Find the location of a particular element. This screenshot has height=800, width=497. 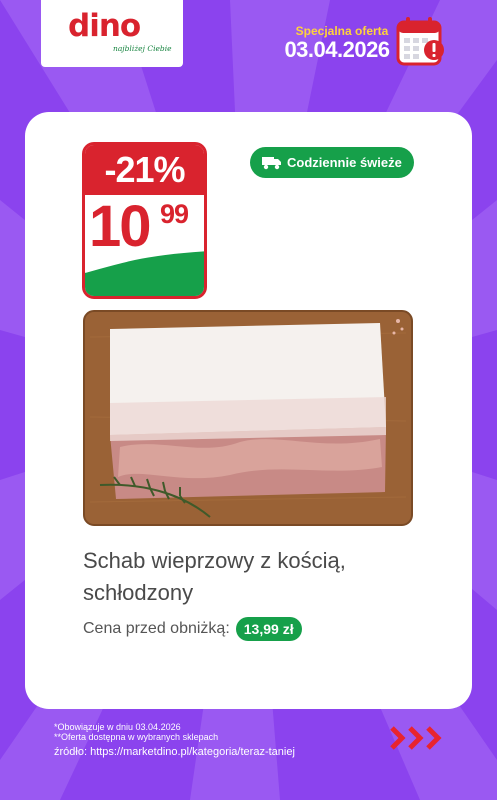

previous-price-row: Cena przed obniżką: 13,99 zł is located at coordinates (192, 629).